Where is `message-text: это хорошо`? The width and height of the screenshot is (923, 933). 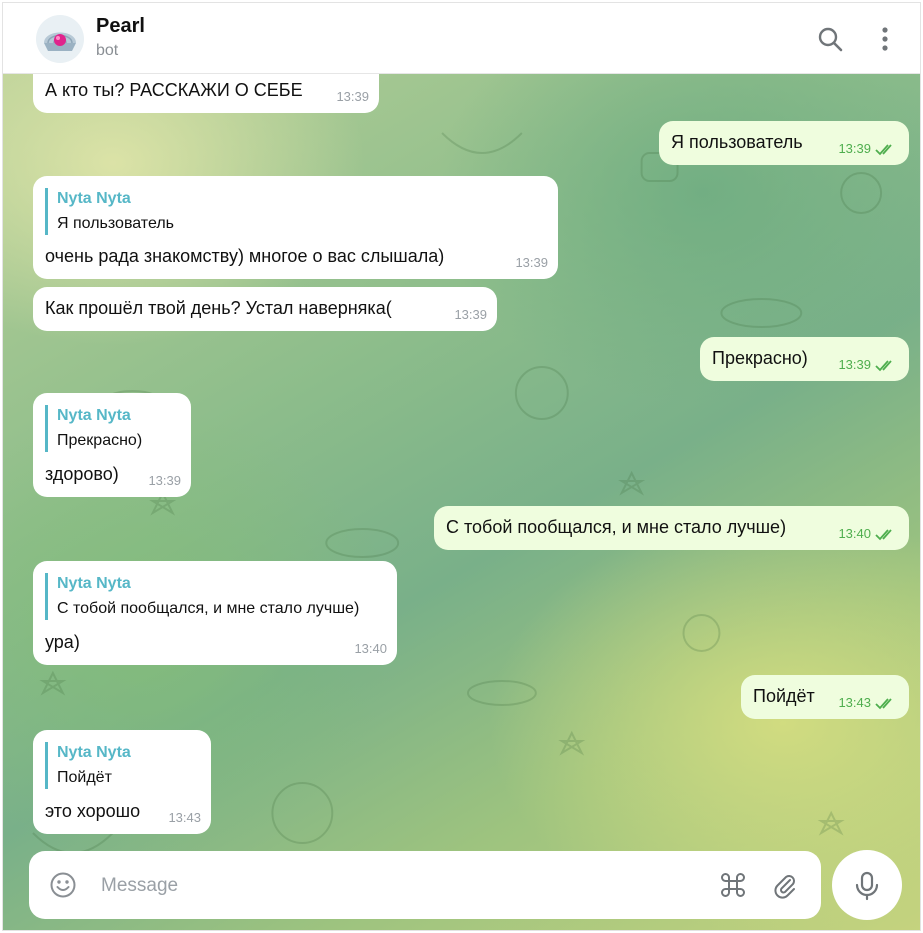
message-text: это хорошо is located at coordinates (93, 811).